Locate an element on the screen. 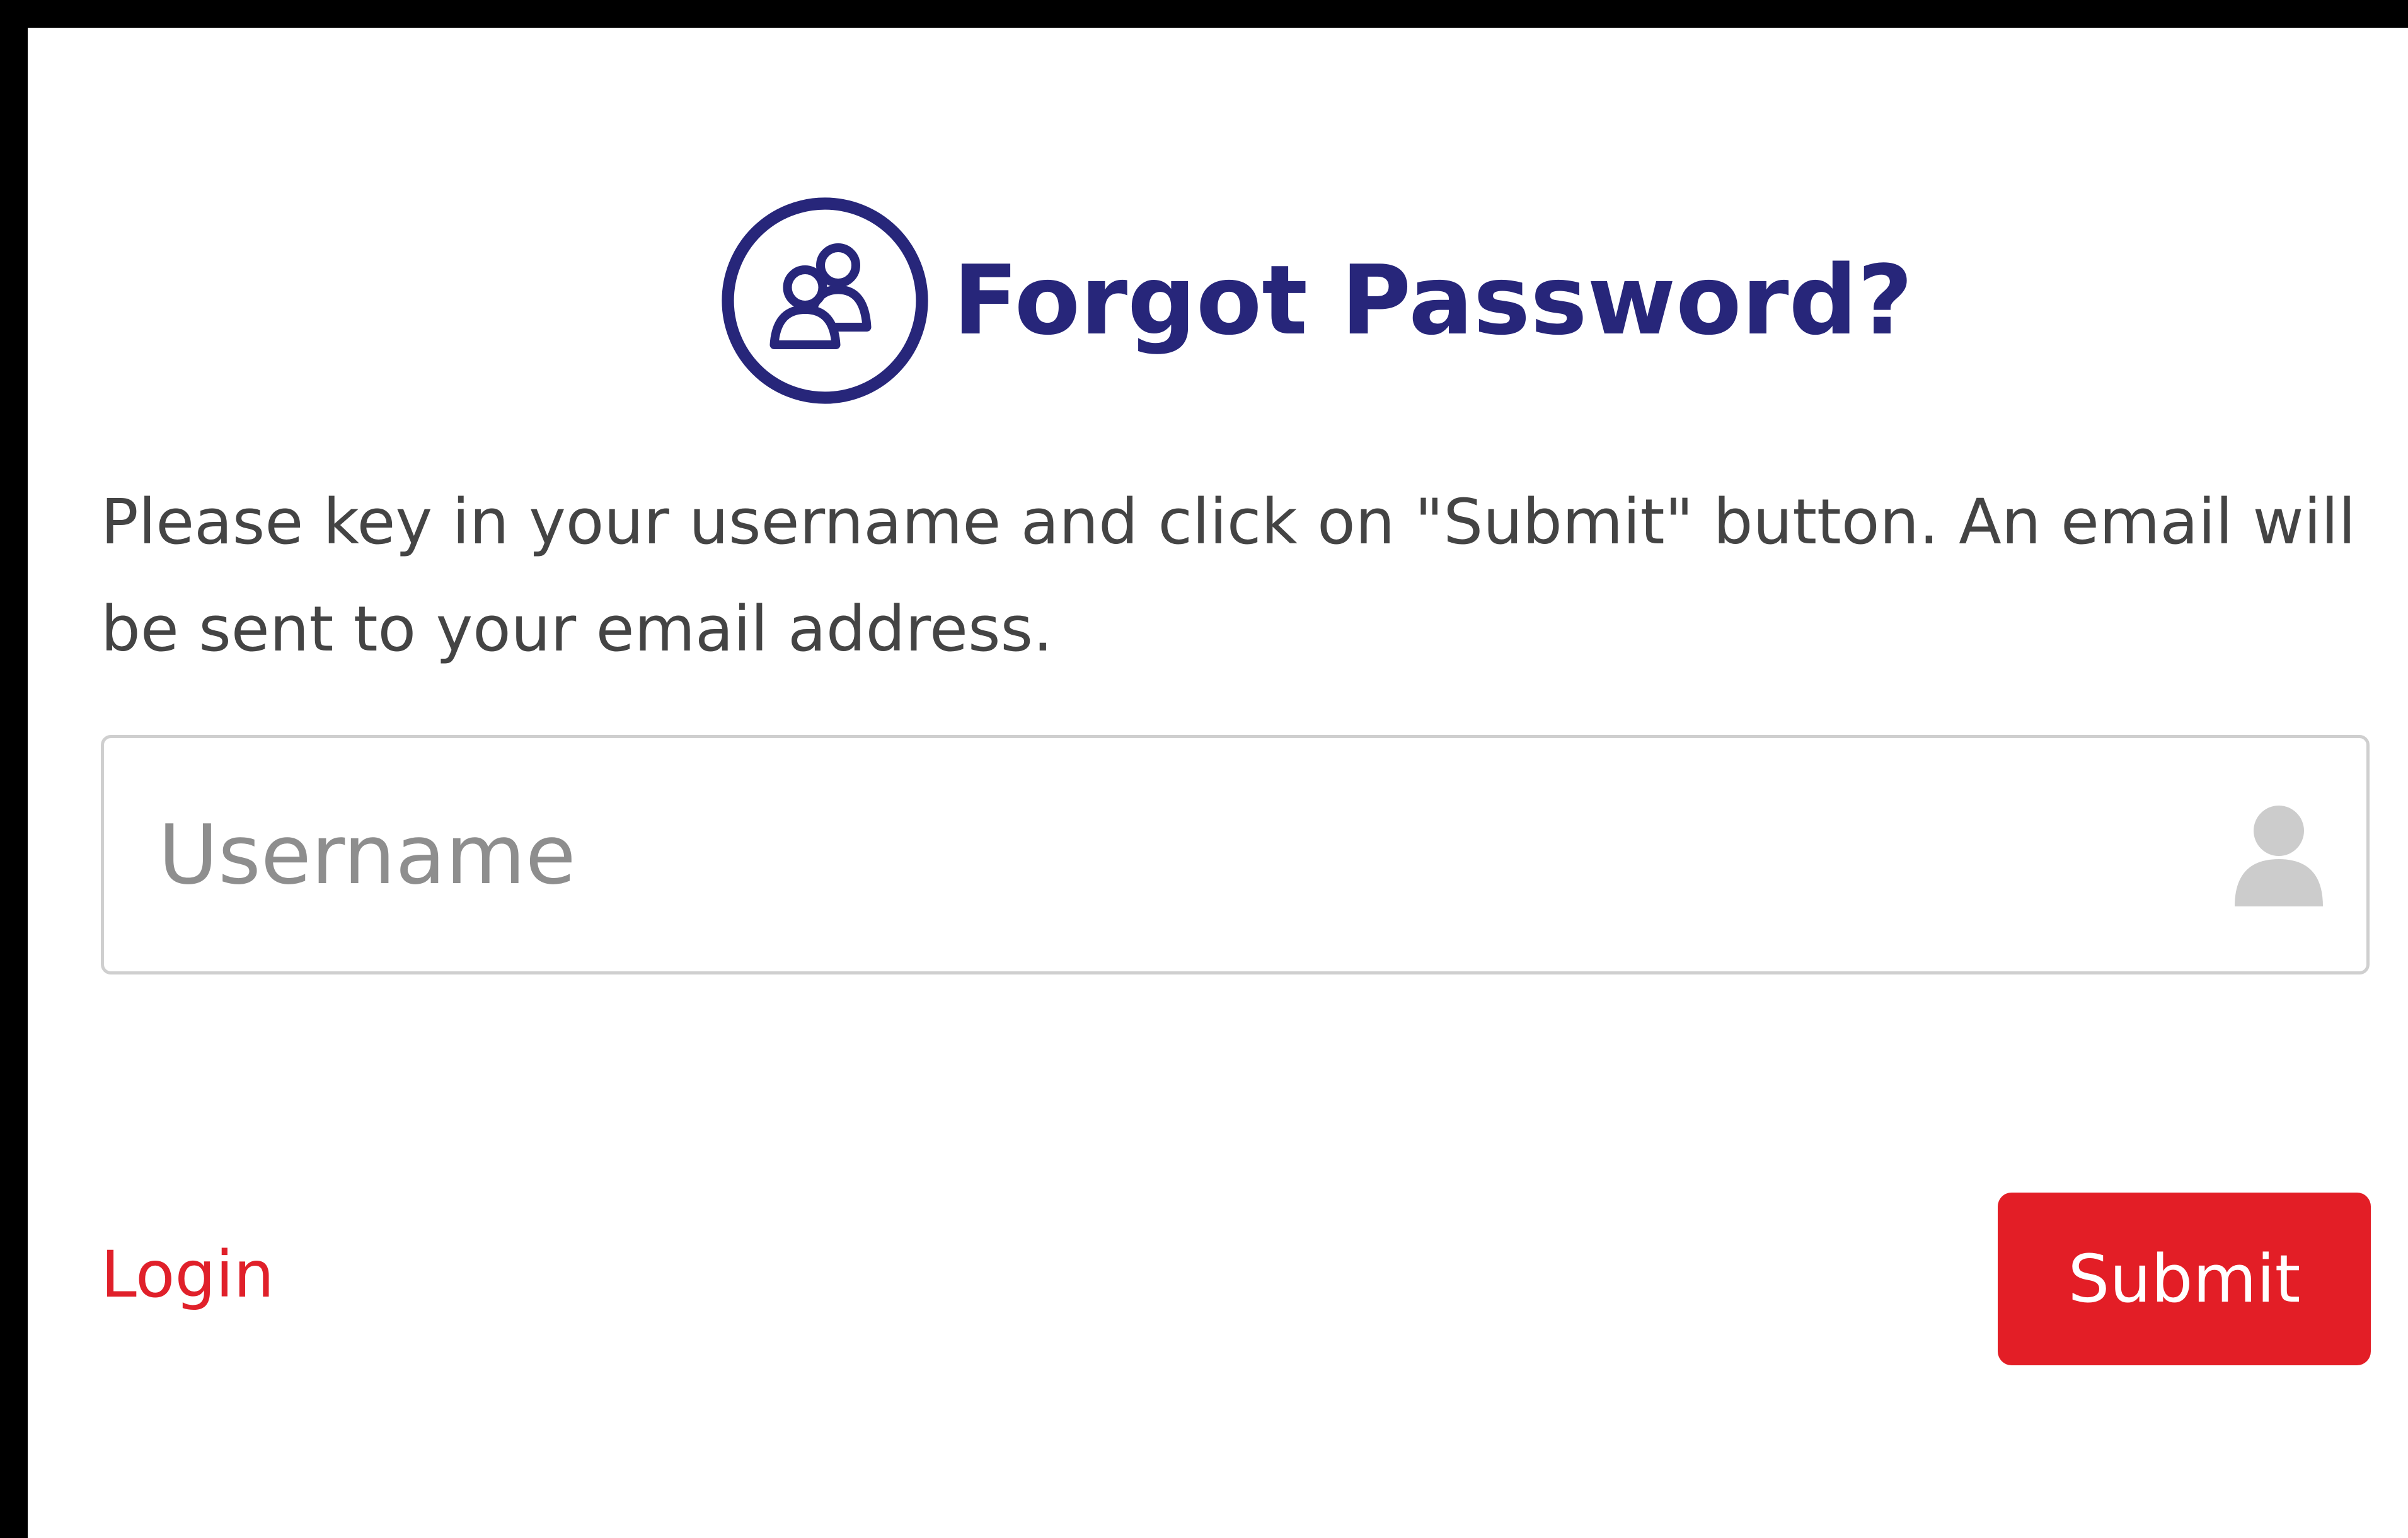  page-title: Forgot Password? is located at coordinates (1433, 300).